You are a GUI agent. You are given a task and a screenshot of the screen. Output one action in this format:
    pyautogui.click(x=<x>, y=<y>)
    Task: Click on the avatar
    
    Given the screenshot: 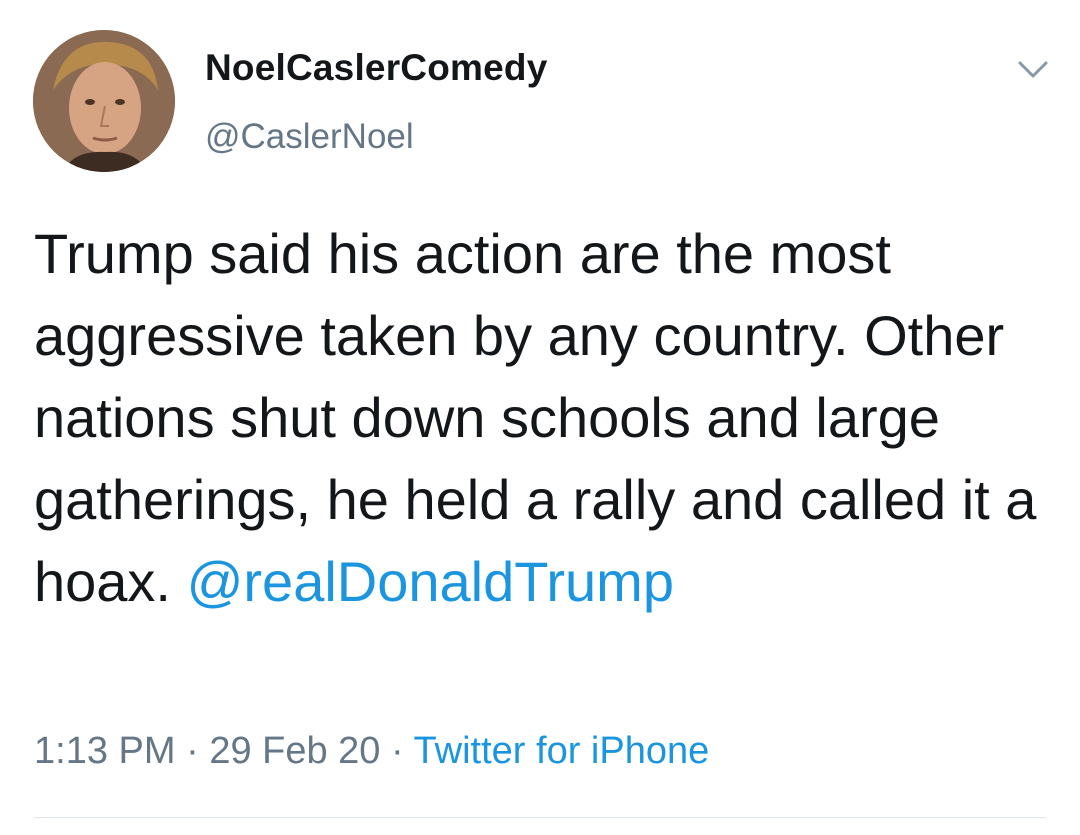 What is the action you would take?
    pyautogui.click(x=104, y=101)
    